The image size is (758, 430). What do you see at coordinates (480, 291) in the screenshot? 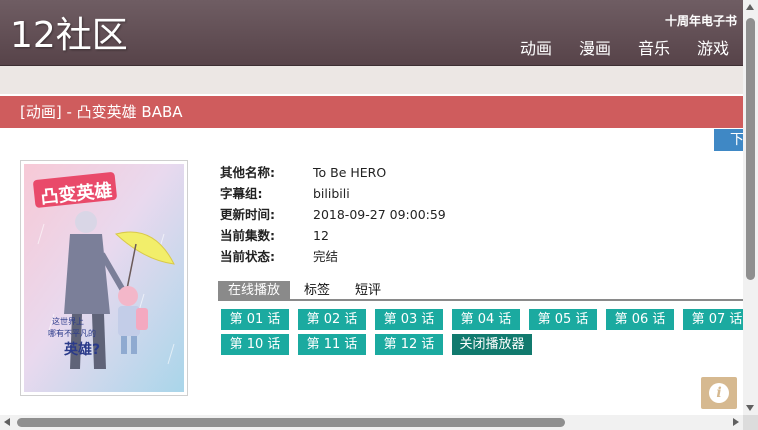
I see `content-tabs: 在线播放 标签 短评` at bounding box center [480, 291].